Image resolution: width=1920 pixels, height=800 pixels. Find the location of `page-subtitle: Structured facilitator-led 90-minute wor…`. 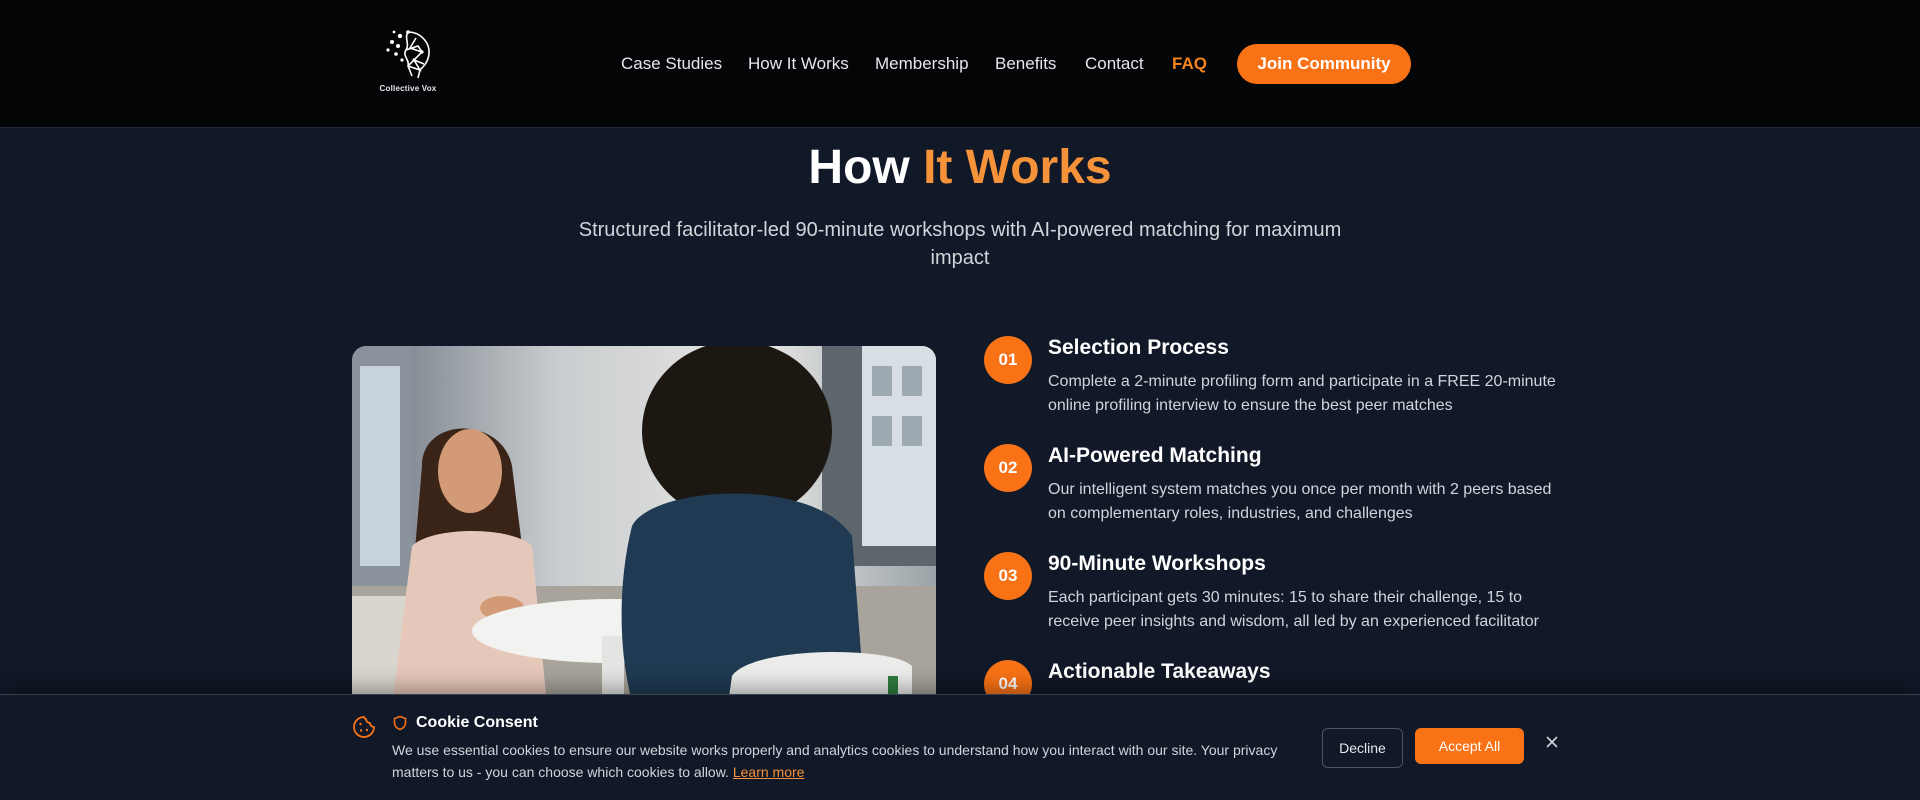

page-subtitle: Structured facilitator-led 90-minute wor… is located at coordinates (960, 244).